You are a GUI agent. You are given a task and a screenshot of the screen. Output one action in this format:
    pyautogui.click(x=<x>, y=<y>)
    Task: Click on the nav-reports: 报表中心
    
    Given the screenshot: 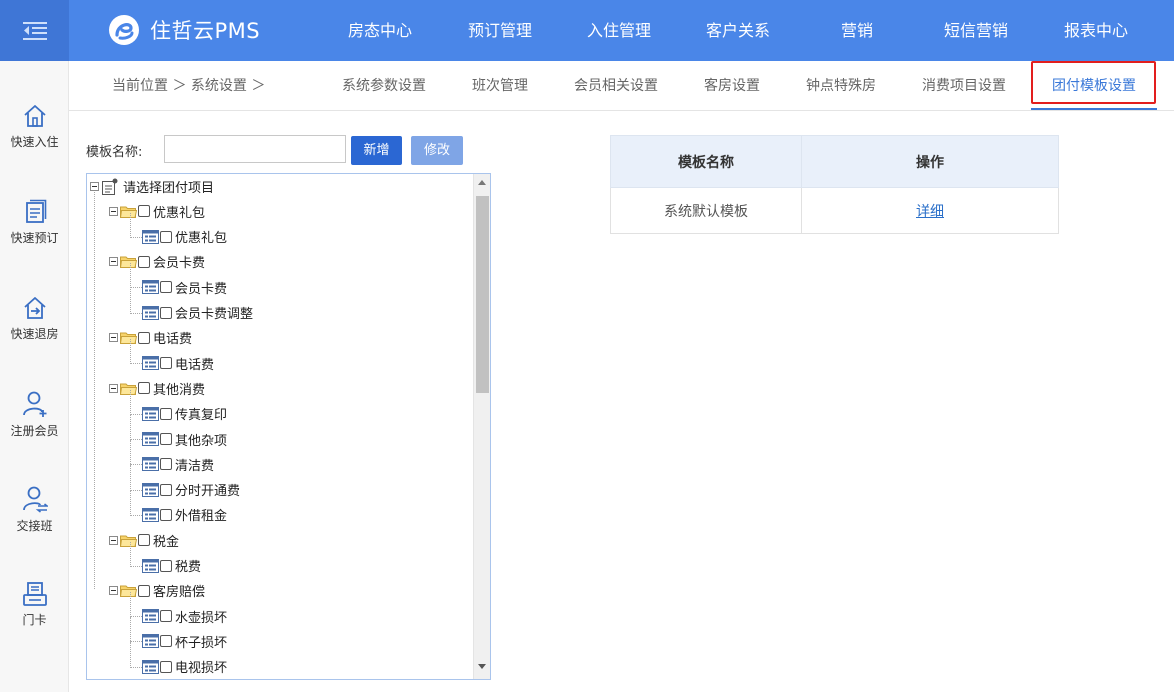 What is the action you would take?
    pyautogui.click(x=1096, y=30)
    